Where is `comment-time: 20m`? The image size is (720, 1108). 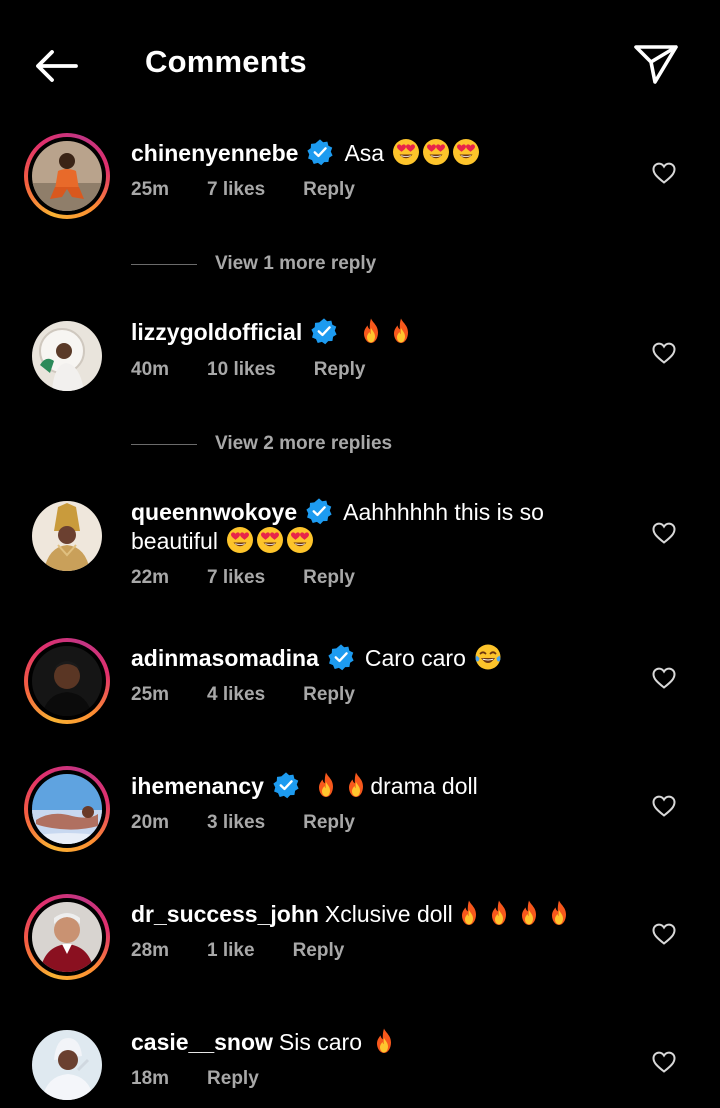
comment-time: 20m is located at coordinates (150, 822).